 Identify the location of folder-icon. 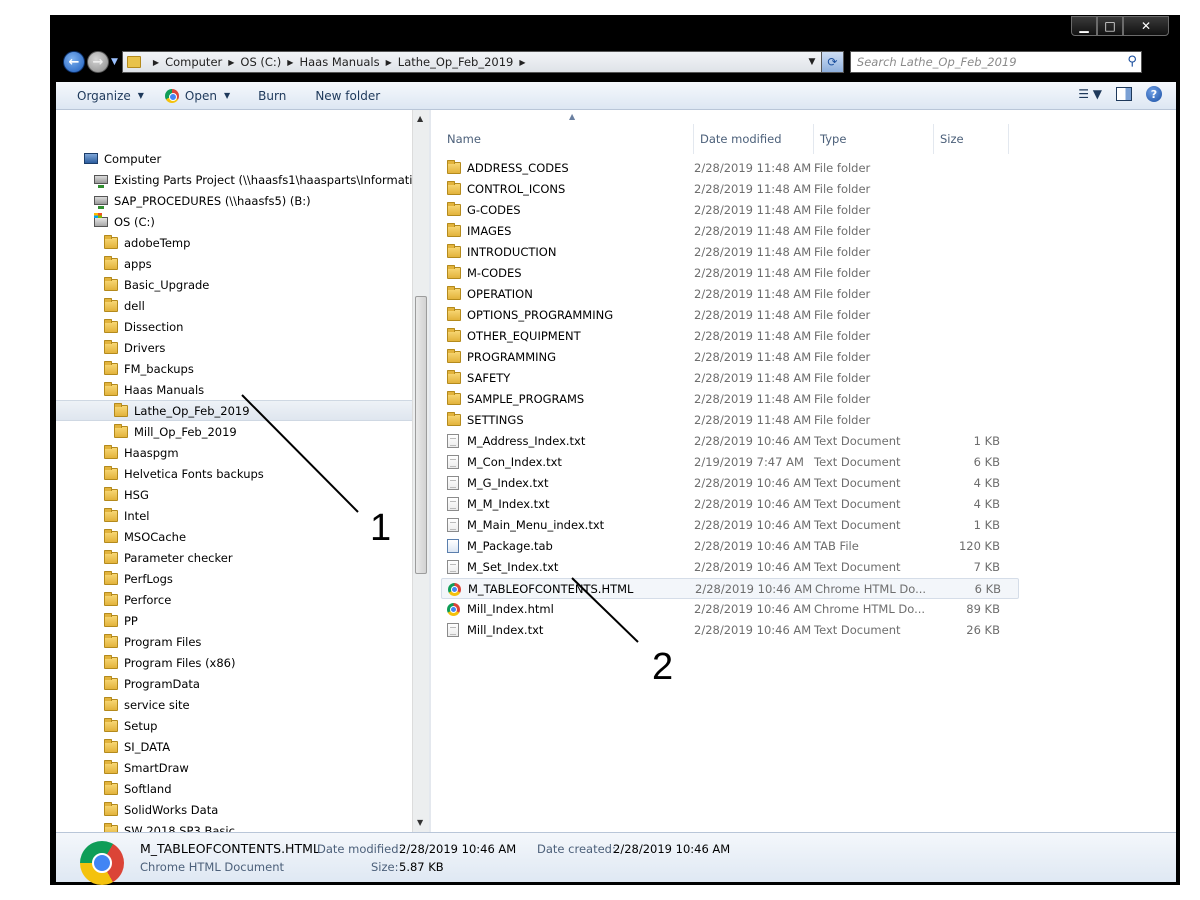
(454, 230).